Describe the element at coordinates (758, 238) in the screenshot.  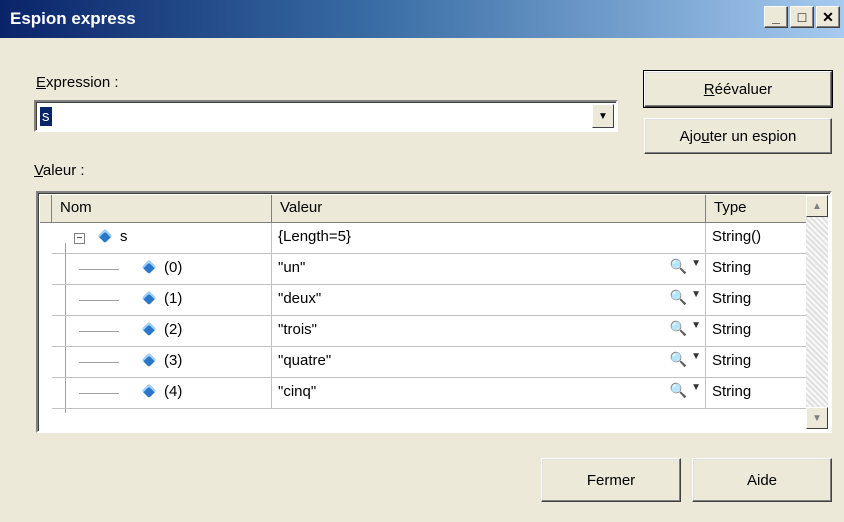
I see `type-cell: String()` at that location.